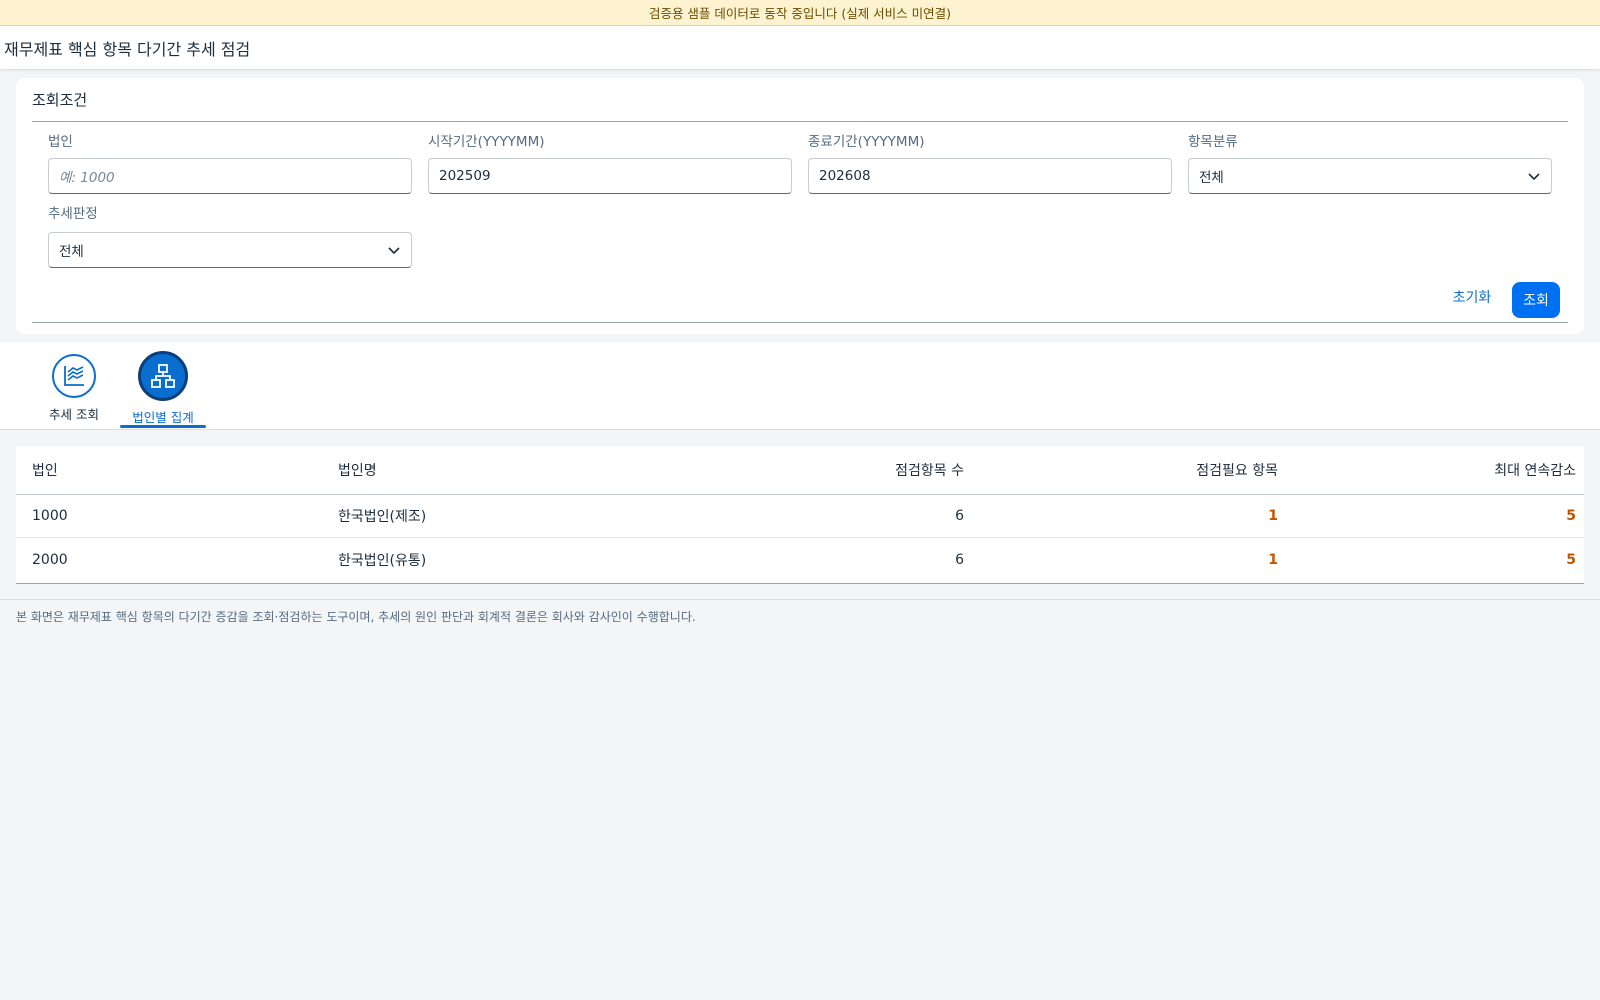 The width and height of the screenshot is (1600, 1000). I want to click on column-header-entity: 법인, so click(45, 471).